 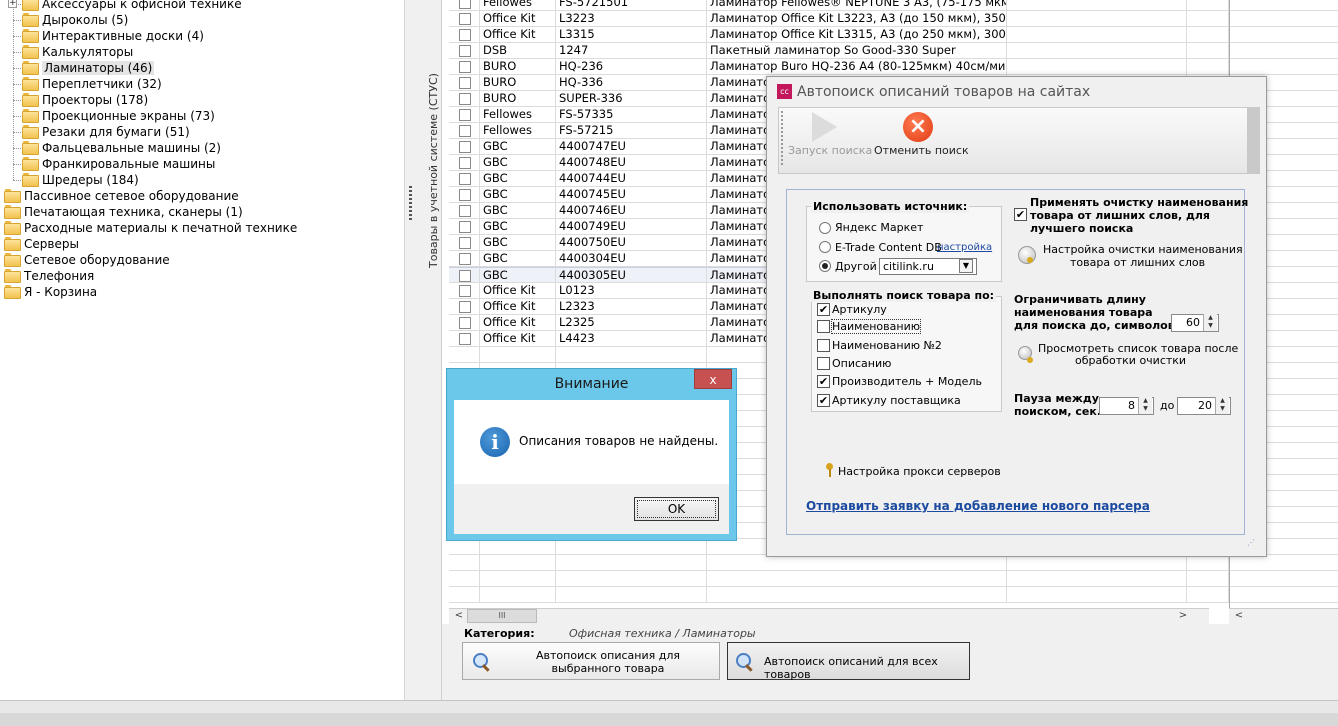 I want to click on autosearch-all-button: Автопоиск описаний для всех товаров, so click(x=848, y=661).